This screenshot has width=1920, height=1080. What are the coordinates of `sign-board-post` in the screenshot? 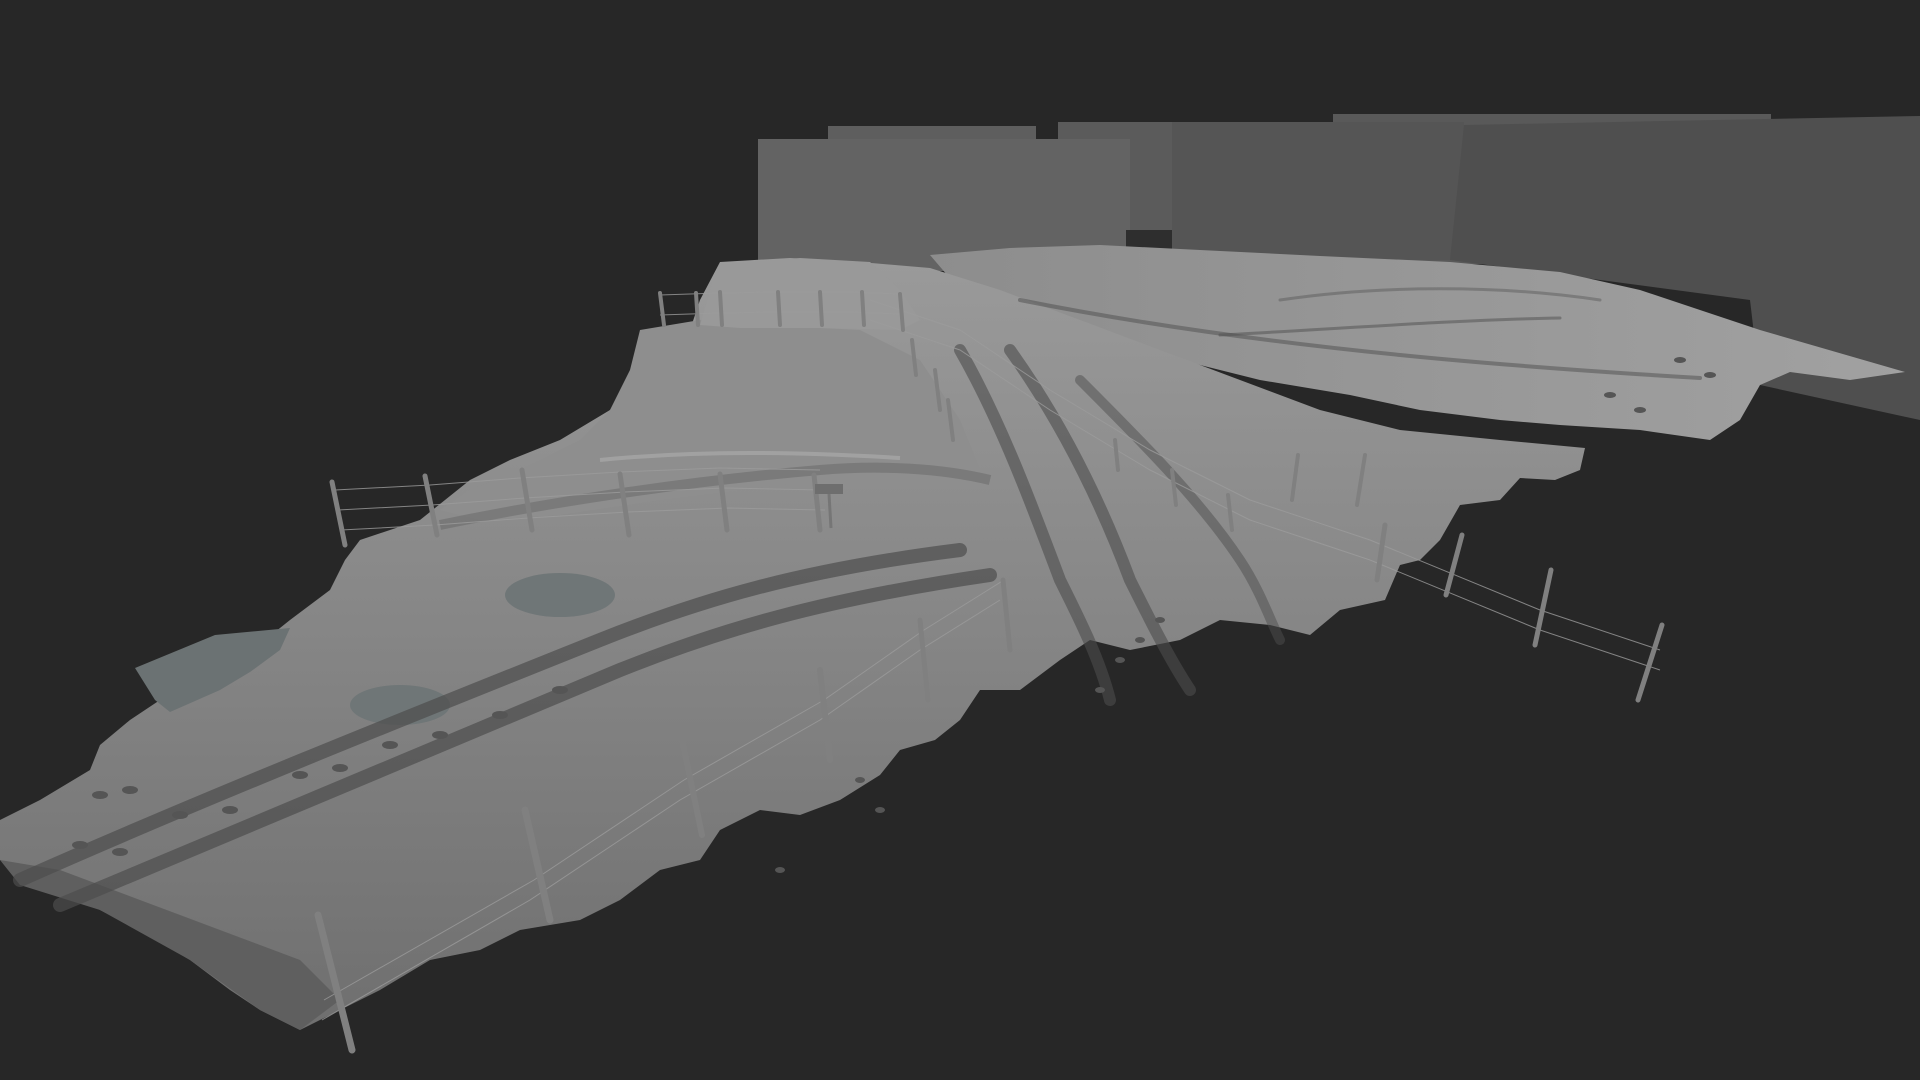 It's located at (830, 511).